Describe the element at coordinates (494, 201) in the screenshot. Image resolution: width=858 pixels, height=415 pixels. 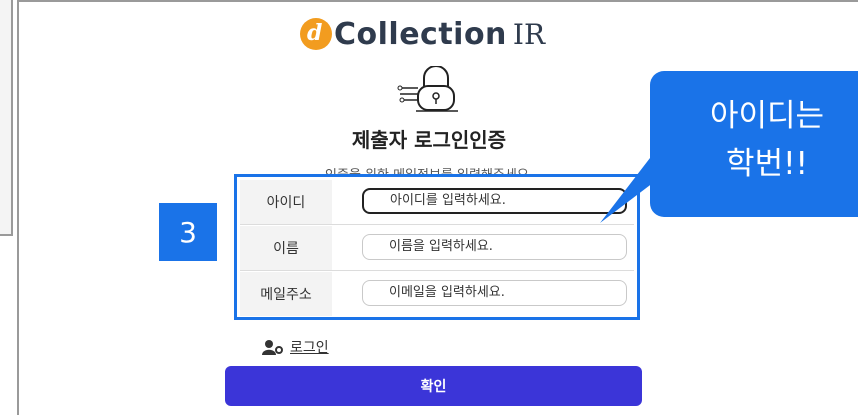
I see `id-input: 아이디를 입력하세요.` at that location.